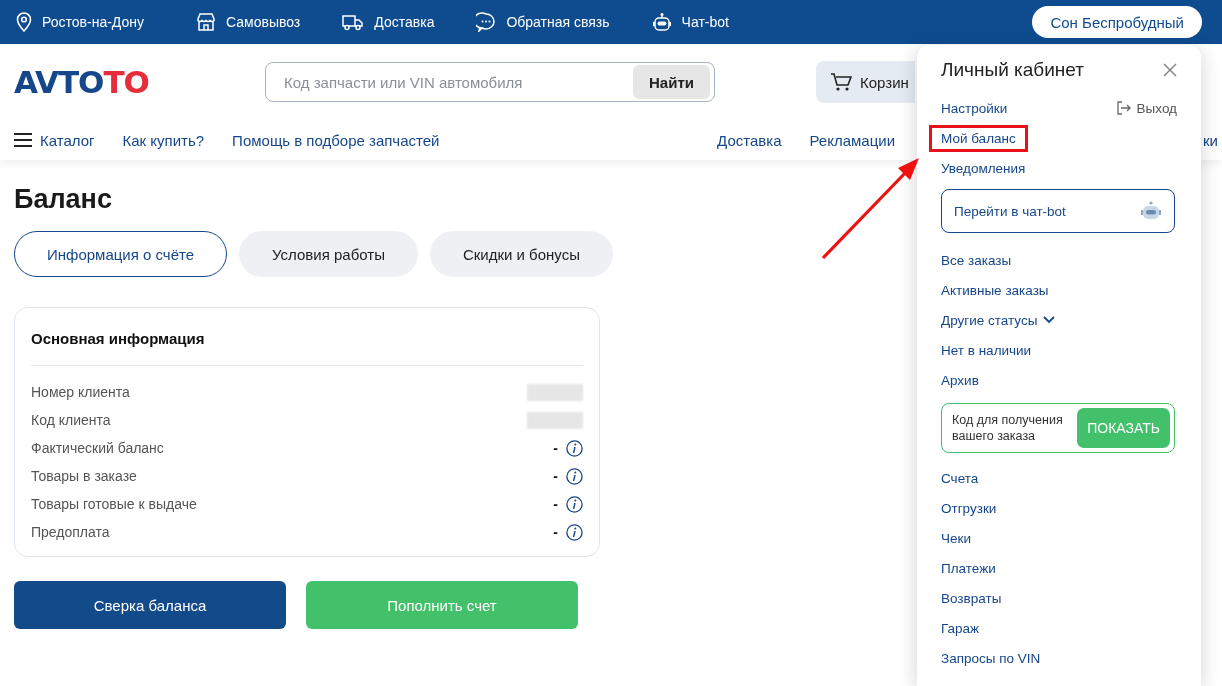 This screenshot has height=686, width=1222. Describe the element at coordinates (336, 140) in the screenshot. I see `nav-link: Помощь в подборе запчастей` at that location.